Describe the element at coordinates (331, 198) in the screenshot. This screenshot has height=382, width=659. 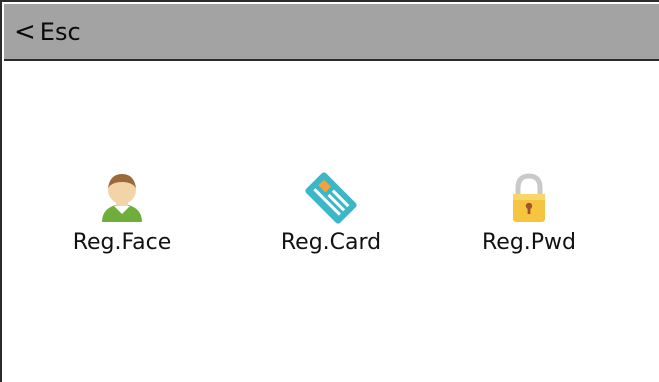
I see `id-card-icon` at that location.